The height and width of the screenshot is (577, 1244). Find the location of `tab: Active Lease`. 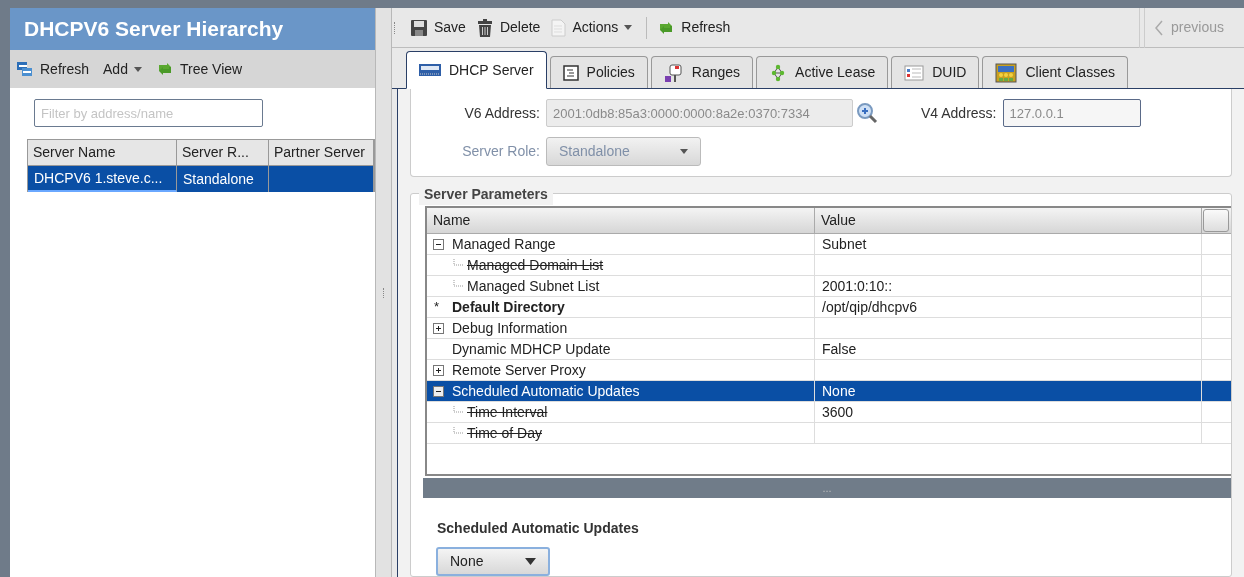

tab: Active Lease is located at coordinates (822, 72).